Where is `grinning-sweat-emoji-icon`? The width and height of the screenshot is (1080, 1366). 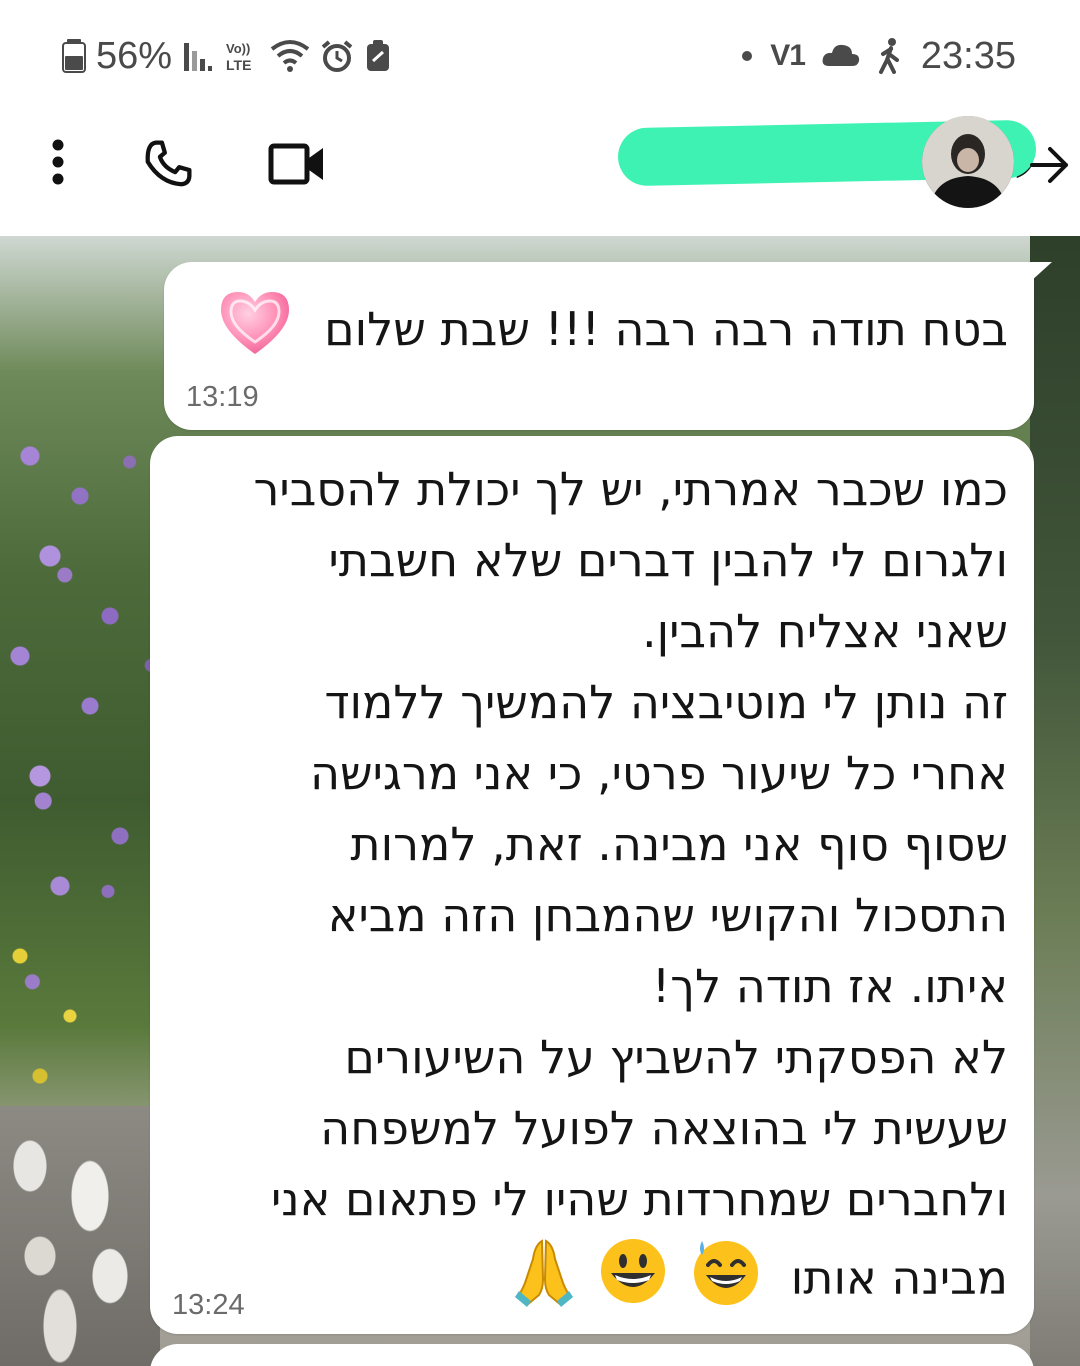
grinning-sweat-emoji-icon is located at coordinates (726, 1281).